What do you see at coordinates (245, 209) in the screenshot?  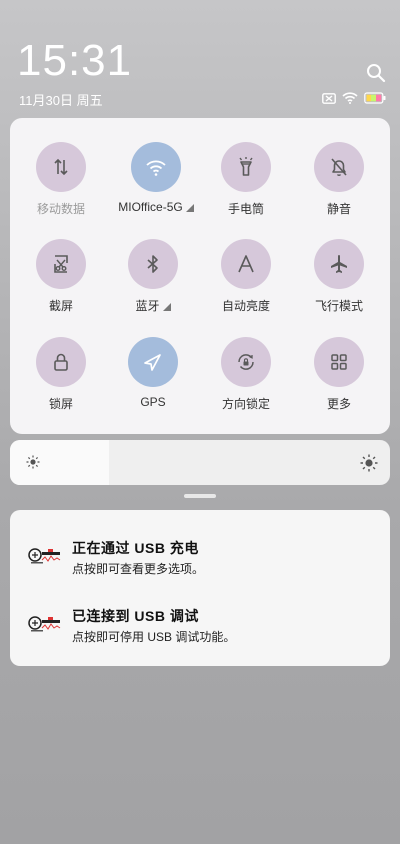 I see `tile-flashlight-label: 手电筒` at bounding box center [245, 209].